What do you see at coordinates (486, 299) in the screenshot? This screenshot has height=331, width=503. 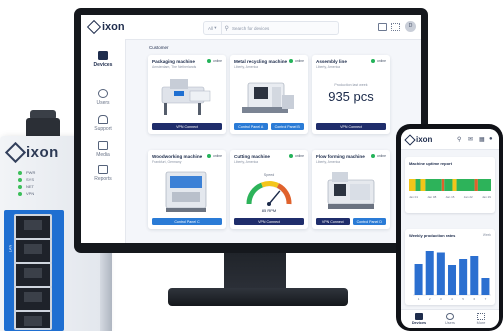 I see `x-tick-label: 7` at bounding box center [486, 299].